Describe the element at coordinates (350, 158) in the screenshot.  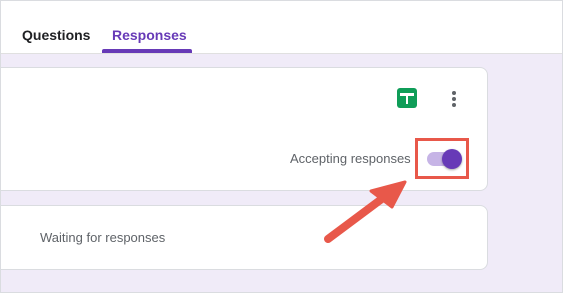
I see `accepting-responses-label: Accepting responses` at that location.